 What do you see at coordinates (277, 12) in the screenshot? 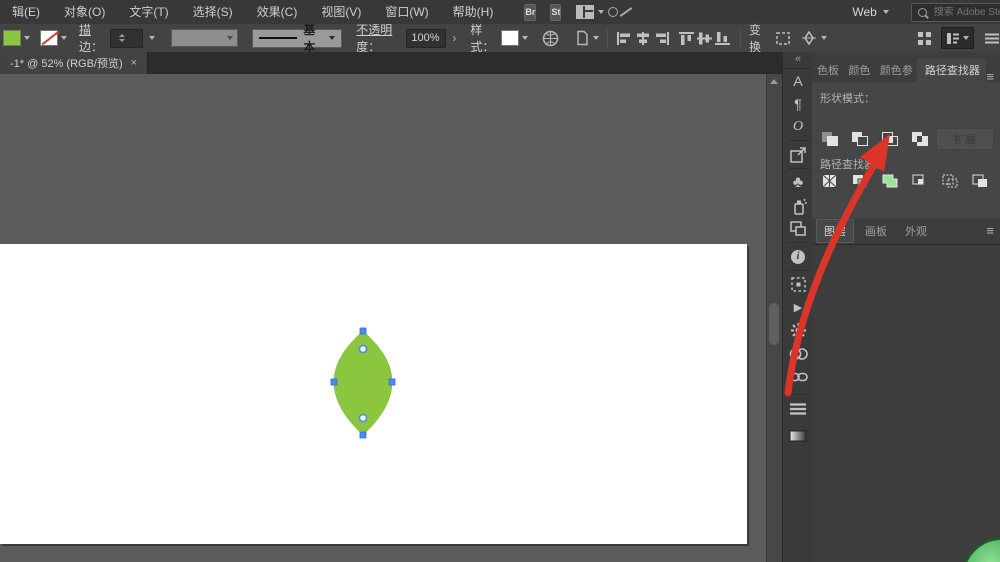
I see `menu-effect: 效果(C)` at bounding box center [277, 12].